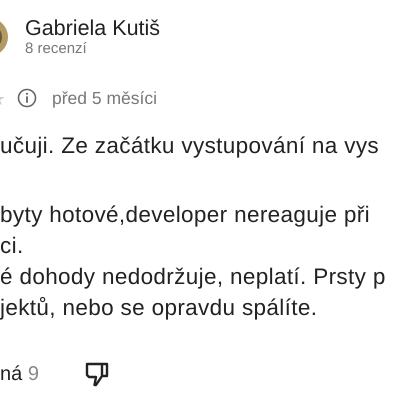  I want to click on thumbs-down-icon, so click(97, 374).